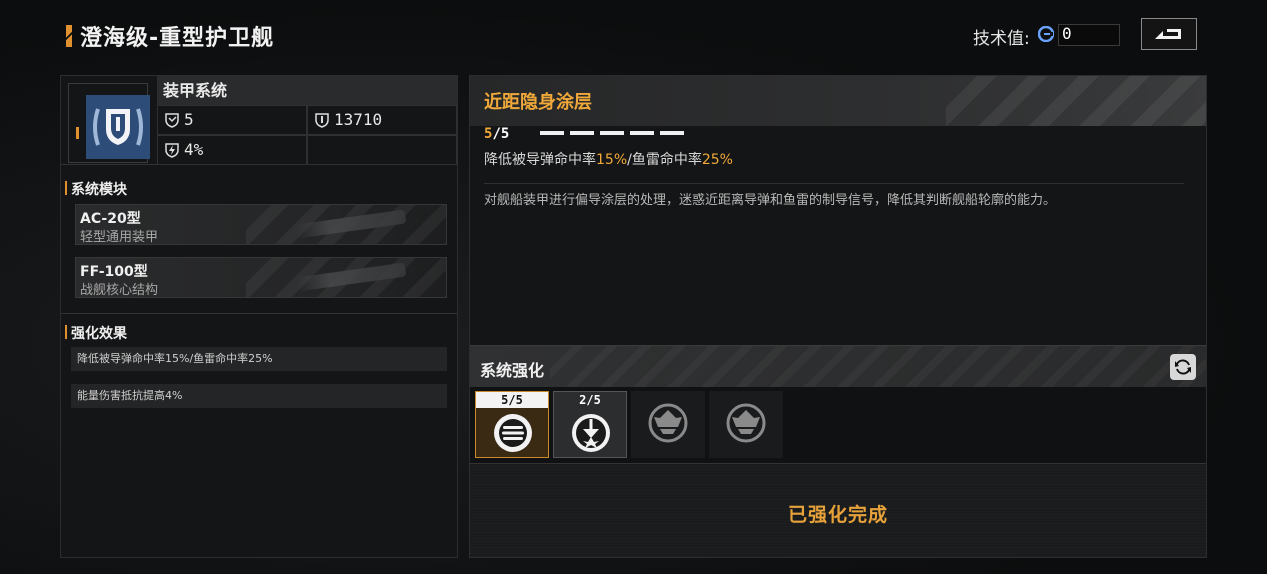 The image size is (1267, 574). I want to click on tech-gem-icon, so click(1046, 34).